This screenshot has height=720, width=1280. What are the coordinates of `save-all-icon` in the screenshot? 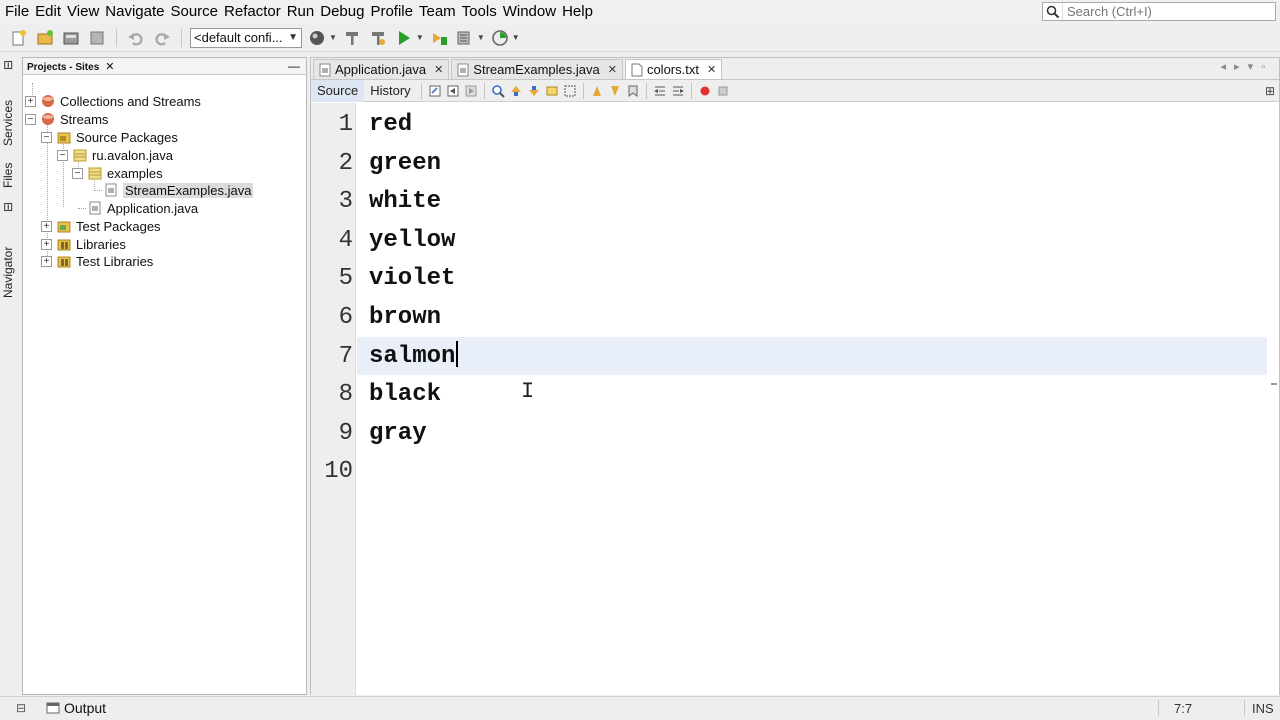 It's located at (97, 38).